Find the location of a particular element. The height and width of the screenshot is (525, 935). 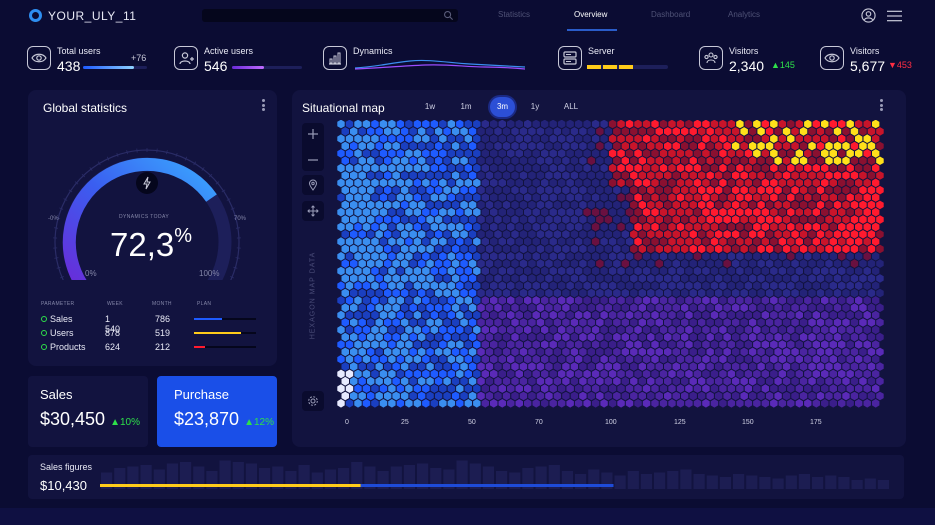

panel-title: Global statistics is located at coordinates (85, 108).